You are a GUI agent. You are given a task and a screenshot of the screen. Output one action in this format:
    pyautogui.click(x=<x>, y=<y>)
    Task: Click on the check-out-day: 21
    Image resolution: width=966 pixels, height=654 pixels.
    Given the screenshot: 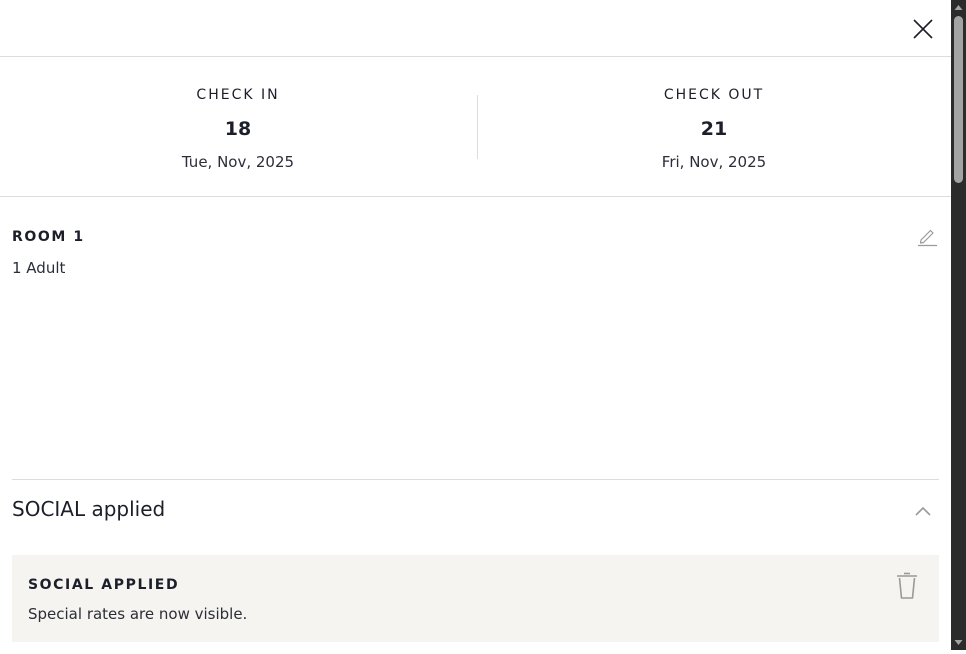 What is the action you would take?
    pyautogui.click(x=714, y=129)
    